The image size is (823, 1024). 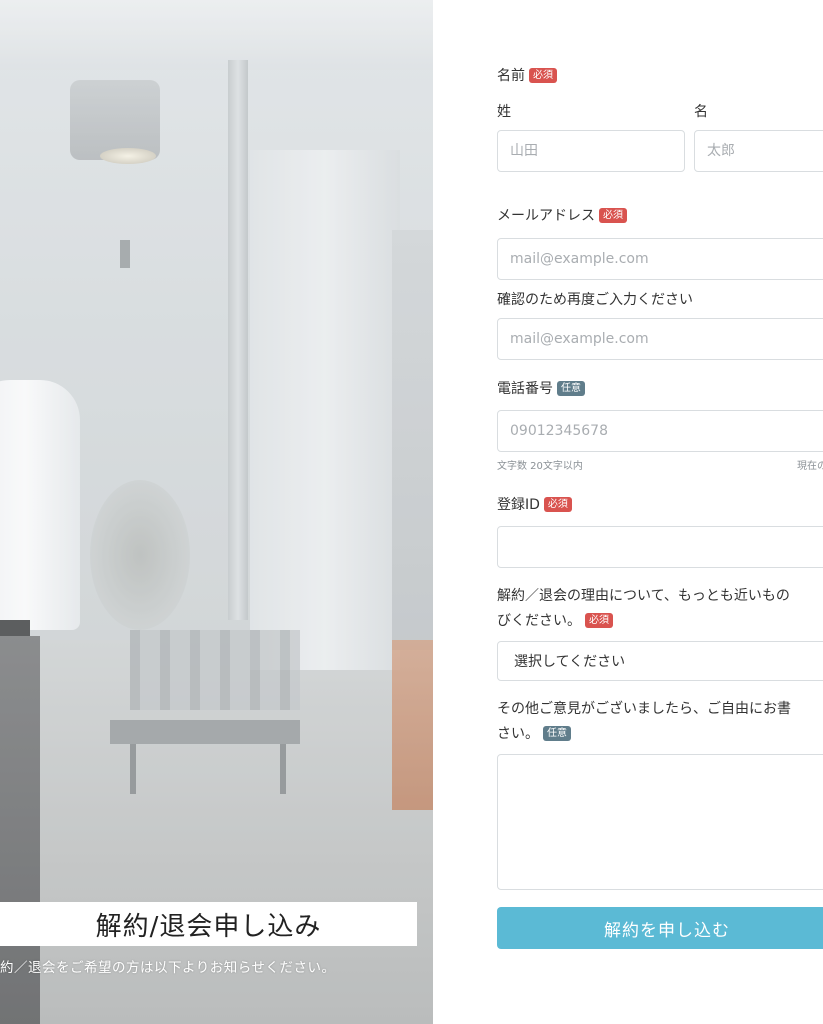 I want to click on last-name-input, so click(x=591, y=151).